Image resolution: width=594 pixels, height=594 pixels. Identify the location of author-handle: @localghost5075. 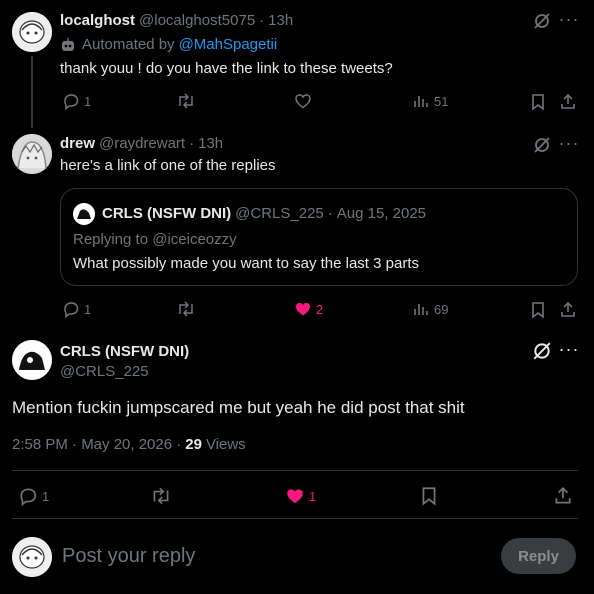
(197, 20).